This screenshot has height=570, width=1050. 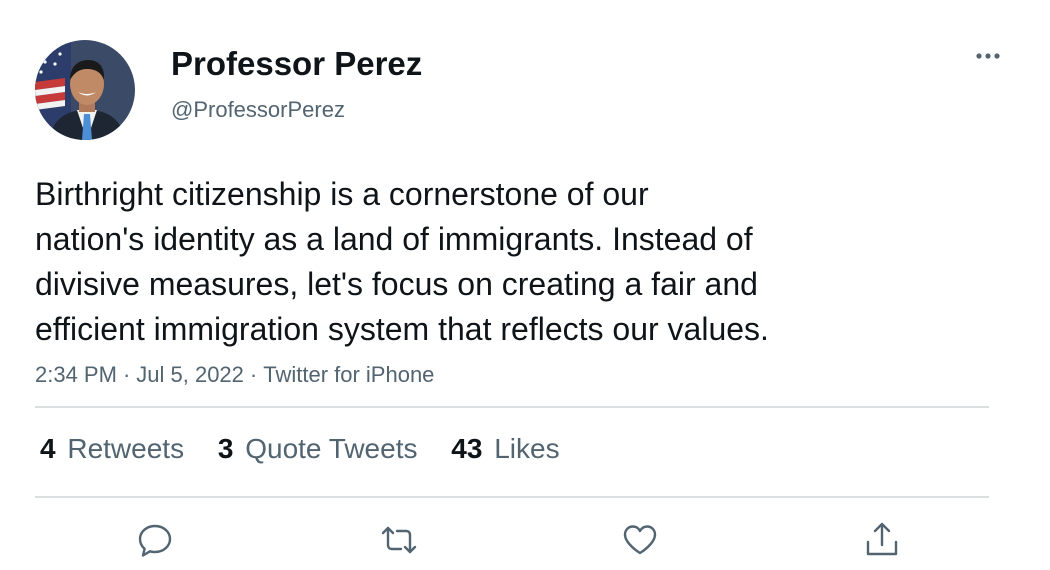 What do you see at coordinates (882, 540) in the screenshot?
I see `share-icon` at bounding box center [882, 540].